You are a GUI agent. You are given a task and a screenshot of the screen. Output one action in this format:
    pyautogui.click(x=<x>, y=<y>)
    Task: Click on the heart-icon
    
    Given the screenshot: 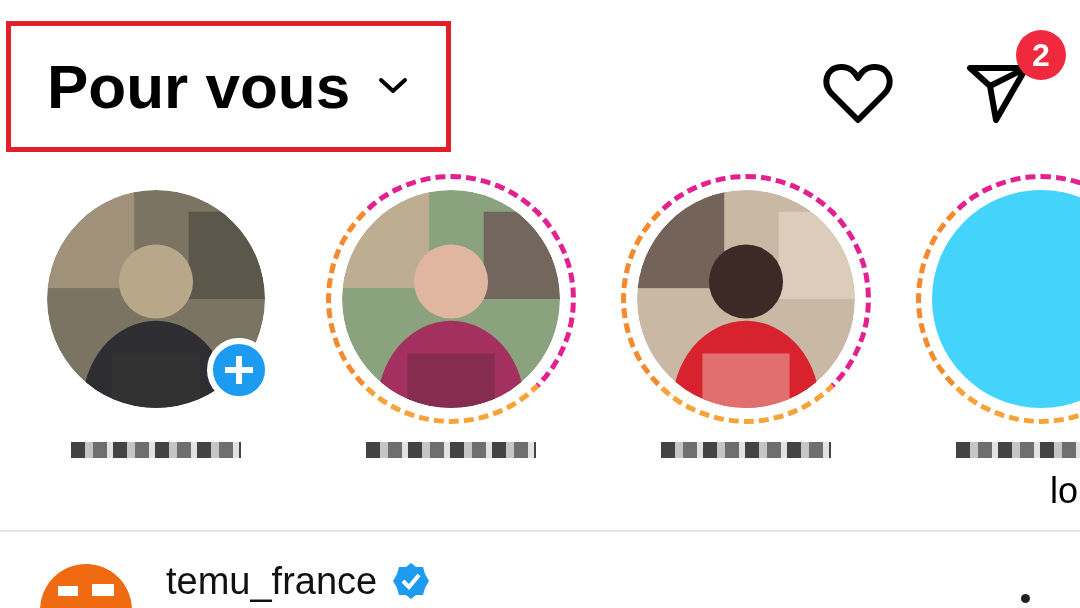 What is the action you would take?
    pyautogui.click(x=858, y=94)
    